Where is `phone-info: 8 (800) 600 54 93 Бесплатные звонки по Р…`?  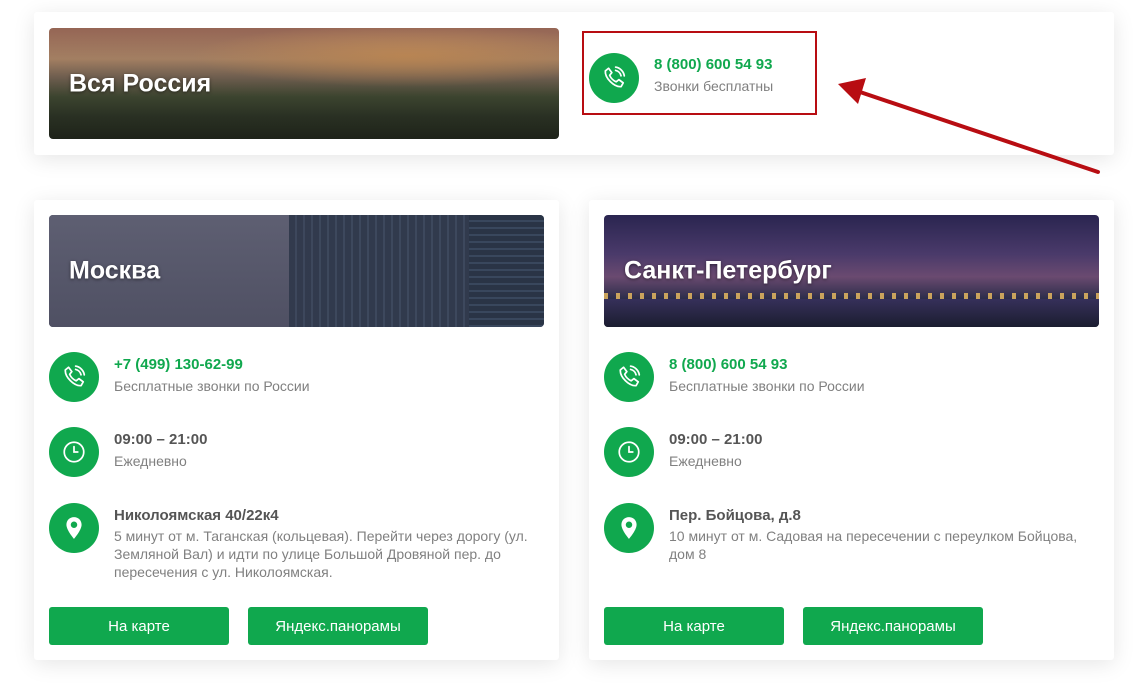 phone-info: 8 (800) 600 54 93 Бесплатные звонки по Р… is located at coordinates (767, 375).